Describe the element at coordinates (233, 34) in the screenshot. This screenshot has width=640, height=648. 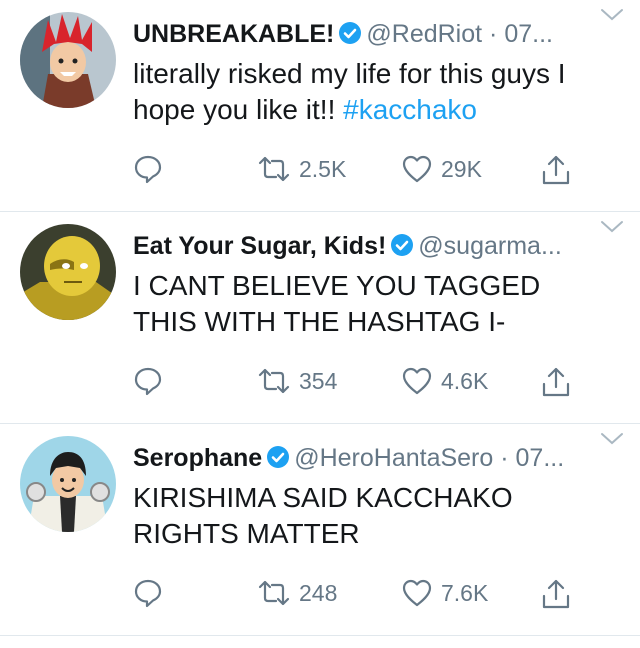
I see `display-name: UNBREAKABLE!` at that location.